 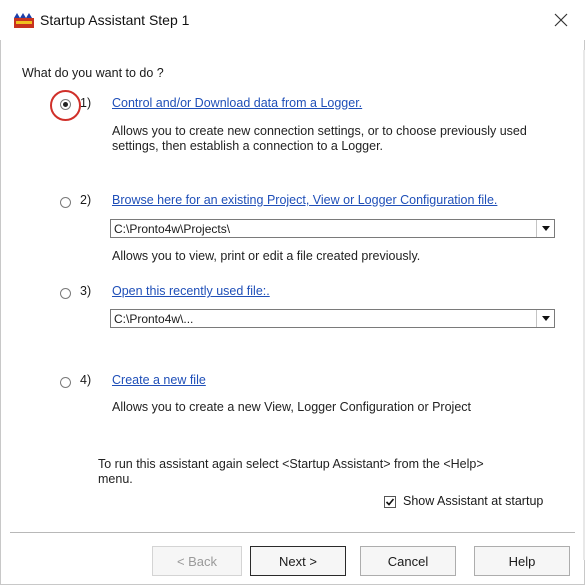 I want to click on close-icon, so click(x=561, y=20).